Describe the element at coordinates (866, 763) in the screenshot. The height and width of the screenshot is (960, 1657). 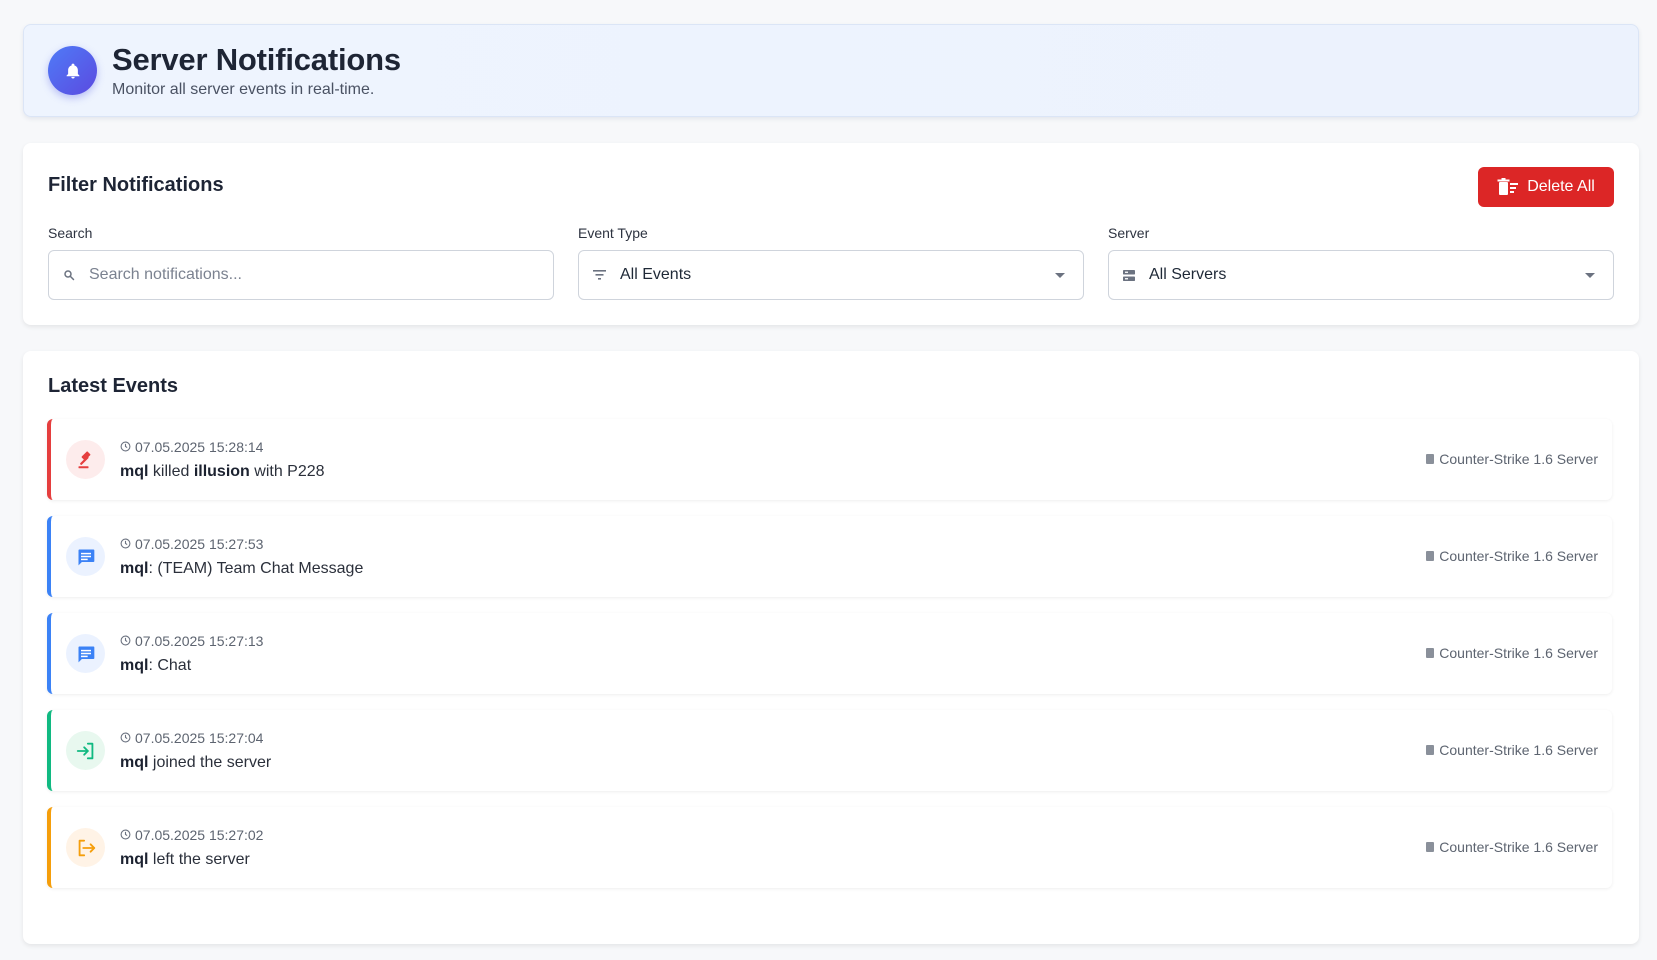
I see `event-message: mql joined the server` at that location.